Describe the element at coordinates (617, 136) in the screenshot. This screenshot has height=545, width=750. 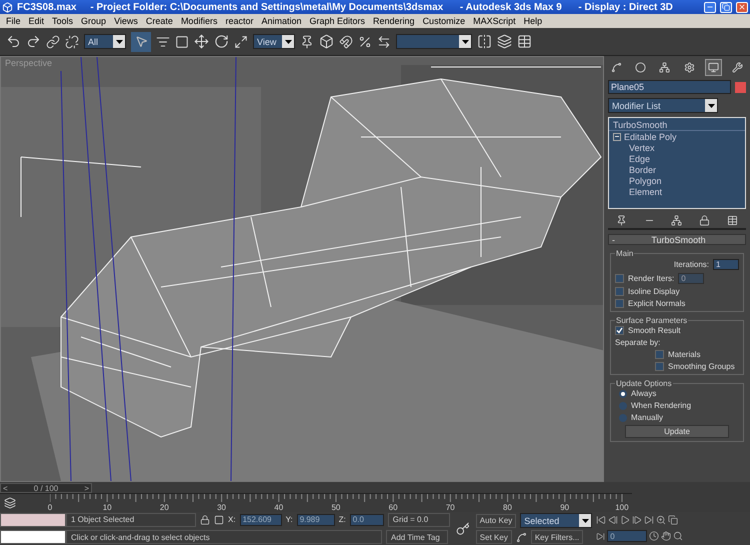
I see `expander-icon` at that location.